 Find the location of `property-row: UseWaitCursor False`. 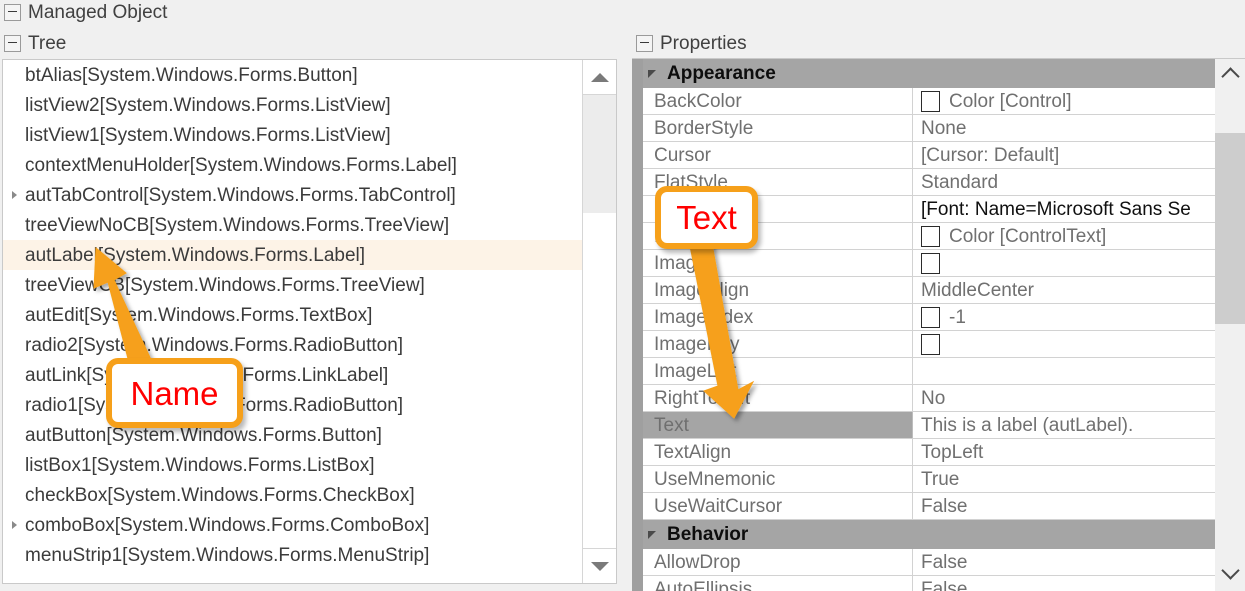

property-row: UseWaitCursor False is located at coordinates (929, 506).